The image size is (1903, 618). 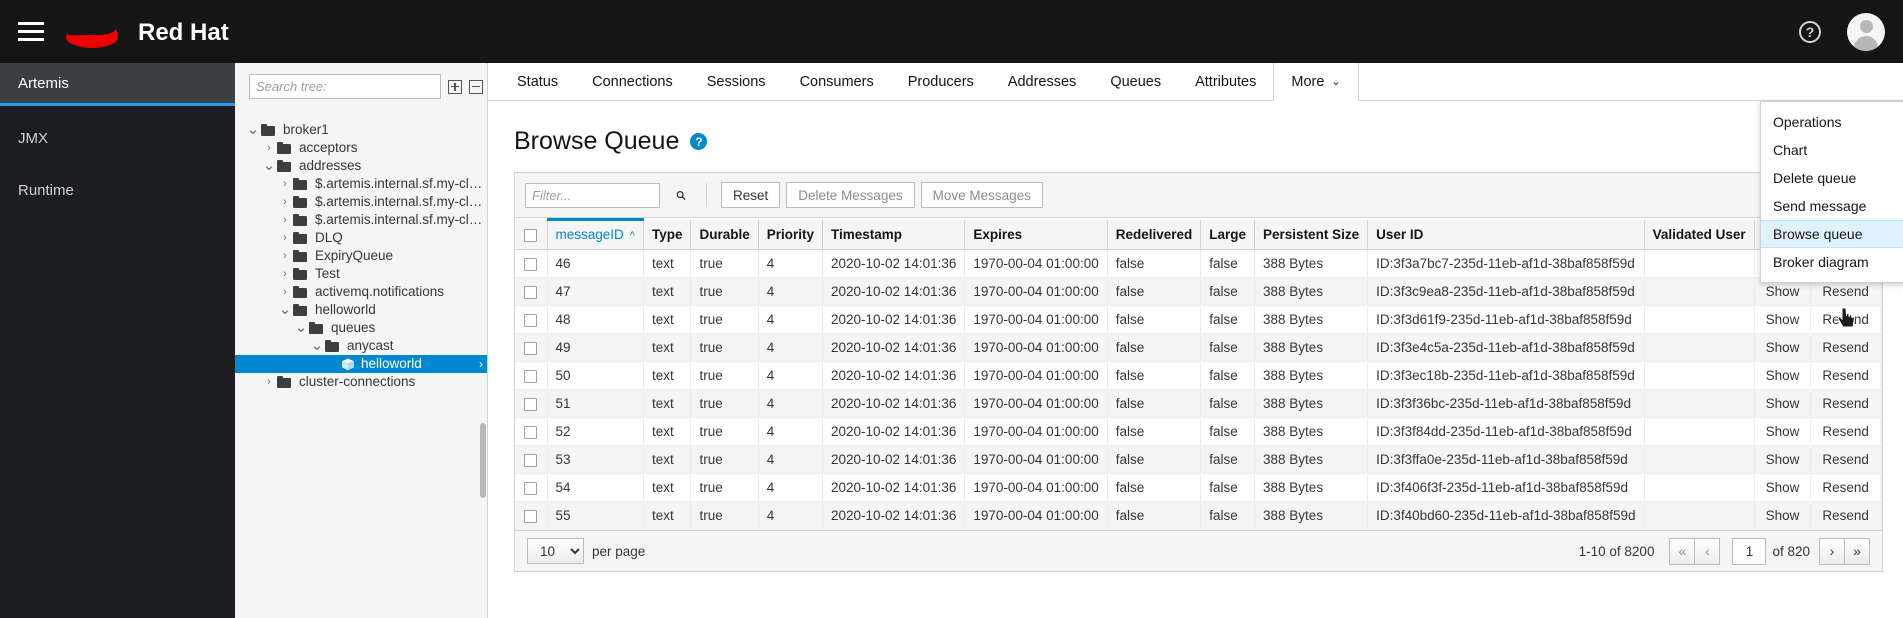 What do you see at coordinates (632, 81) in the screenshot?
I see `tab-connections: Connections` at bounding box center [632, 81].